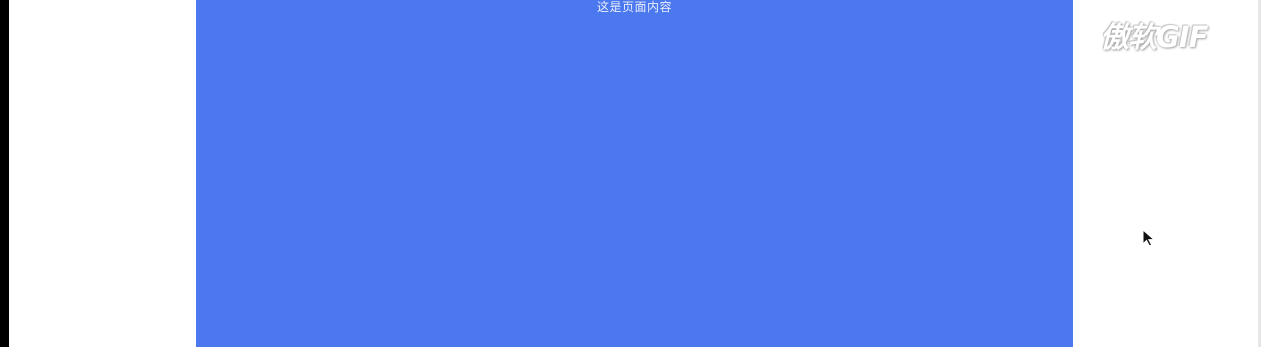 The height and width of the screenshot is (347, 1261). What do you see at coordinates (1154, 37) in the screenshot?
I see `watermark-logo: 傲软GIF` at bounding box center [1154, 37].